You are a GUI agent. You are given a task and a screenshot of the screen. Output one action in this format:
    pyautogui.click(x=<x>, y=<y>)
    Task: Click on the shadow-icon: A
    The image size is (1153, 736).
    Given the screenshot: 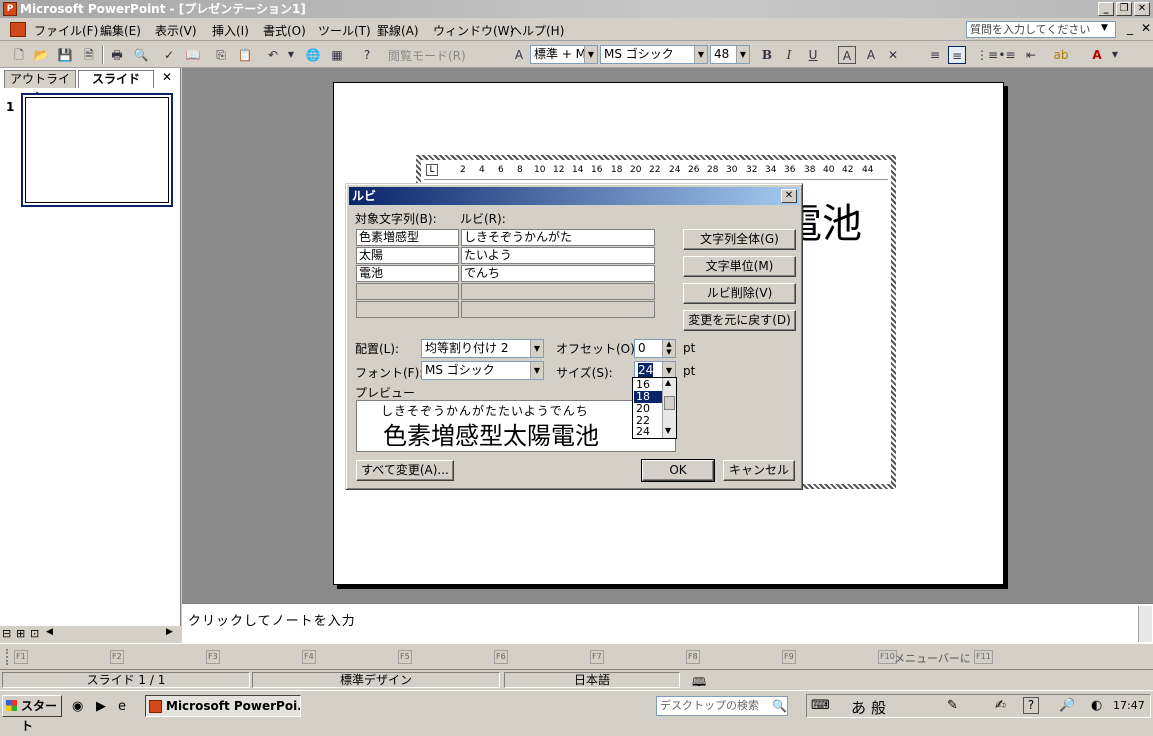 What is the action you would take?
    pyautogui.click(x=847, y=55)
    